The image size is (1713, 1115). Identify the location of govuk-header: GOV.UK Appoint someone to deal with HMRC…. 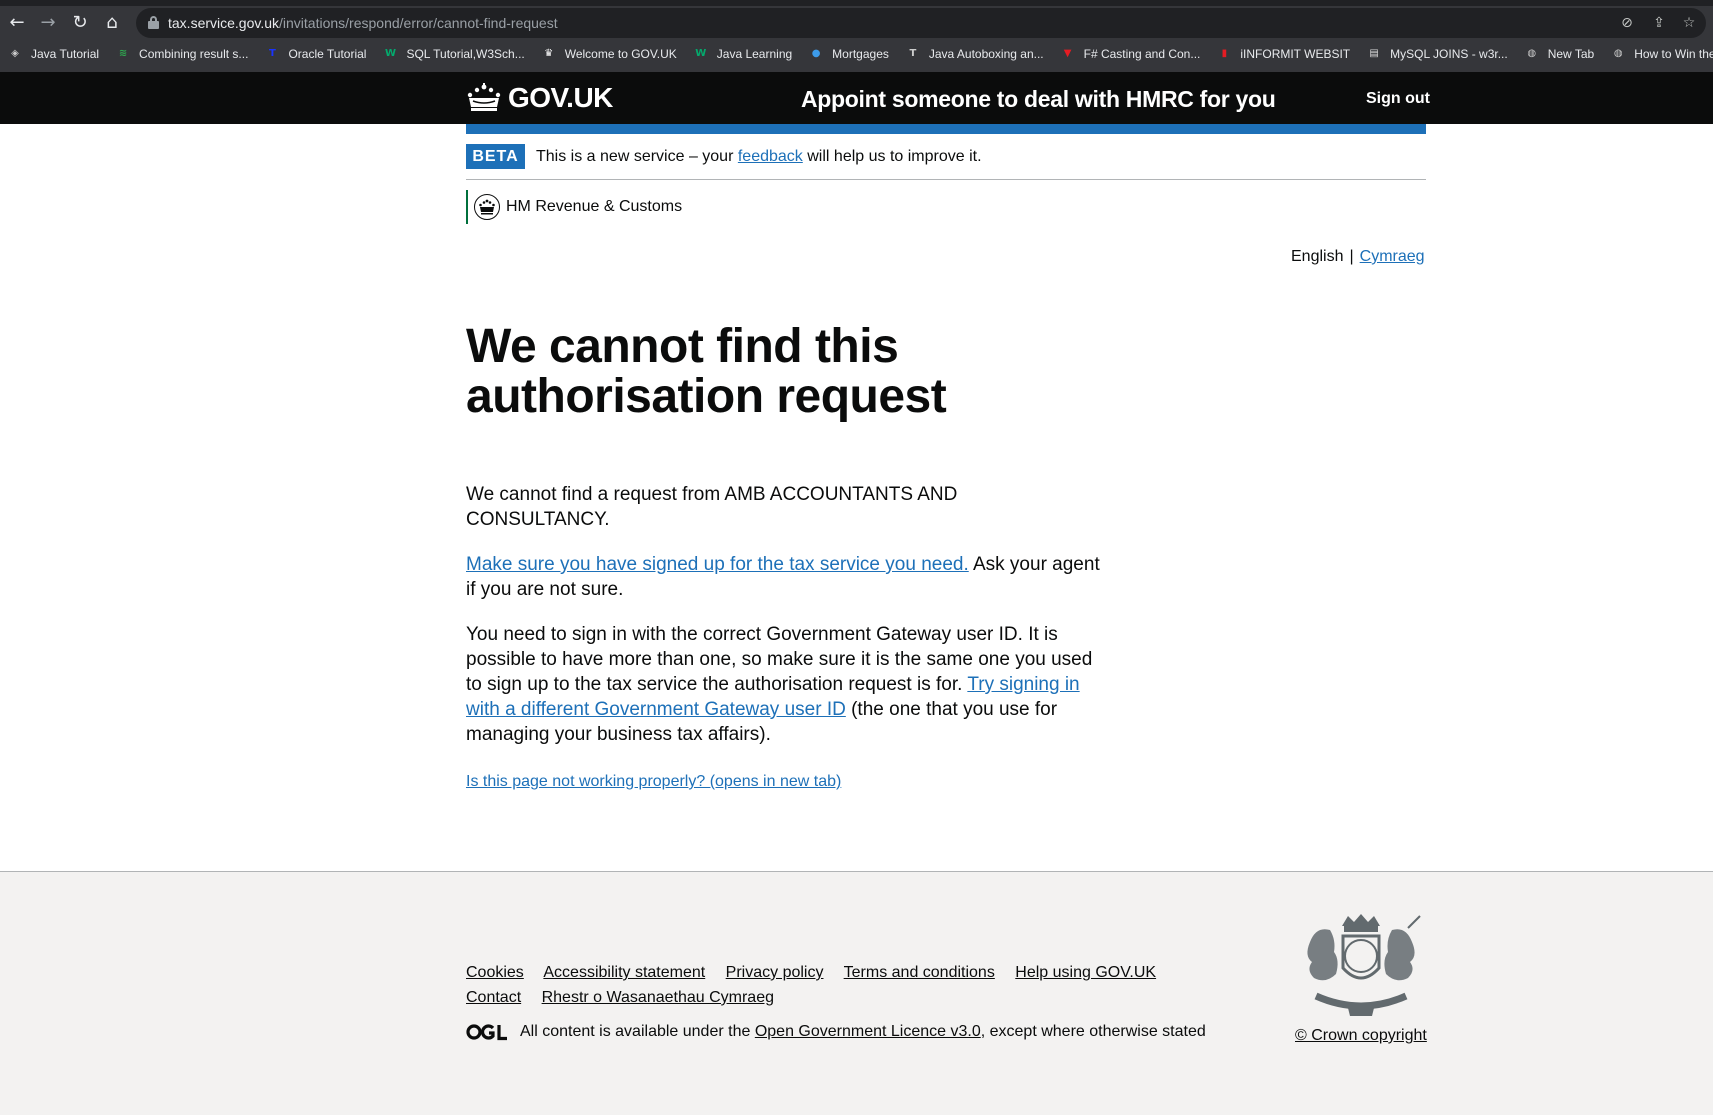
(856, 98).